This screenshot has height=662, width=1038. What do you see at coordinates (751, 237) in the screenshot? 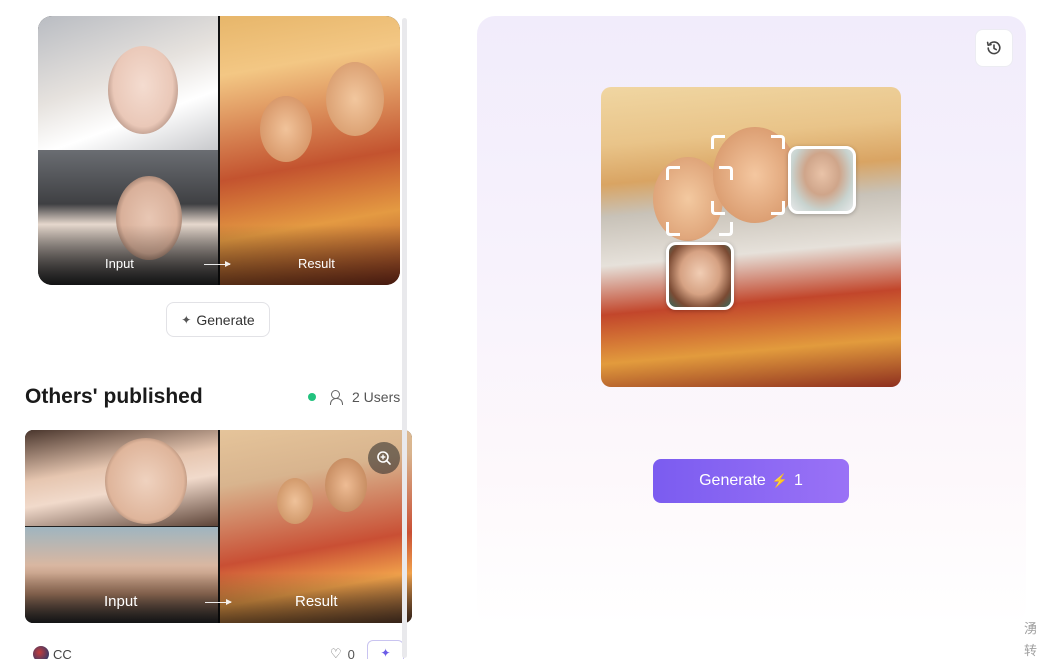
I see `template-preview-image` at bounding box center [751, 237].